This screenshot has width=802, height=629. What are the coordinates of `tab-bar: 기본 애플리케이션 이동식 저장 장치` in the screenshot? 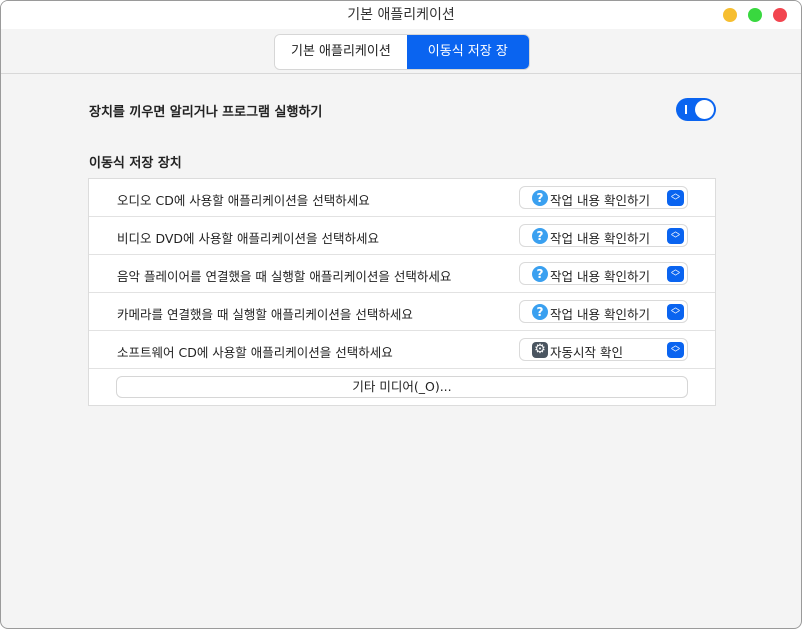 It's located at (401, 51).